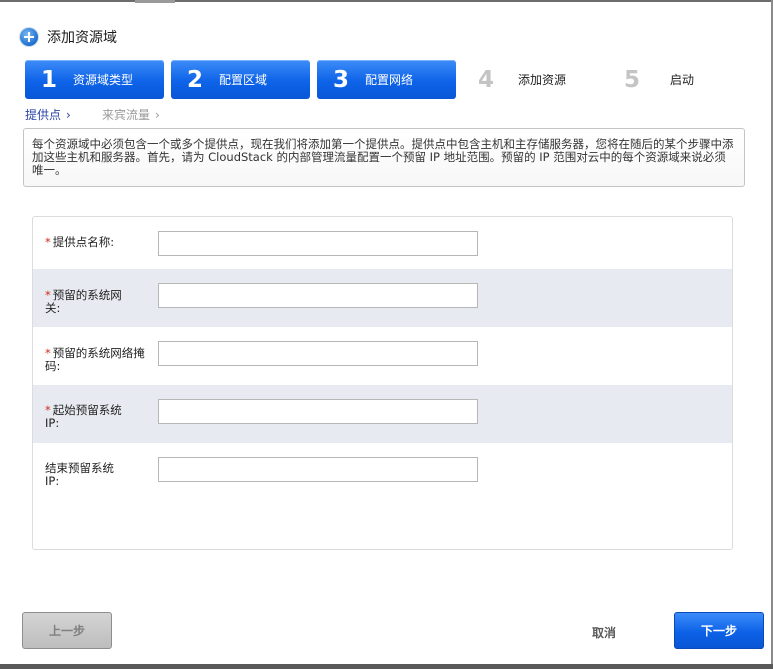  I want to click on field-label-text: 起始预留系统 IP:, so click(83, 416).